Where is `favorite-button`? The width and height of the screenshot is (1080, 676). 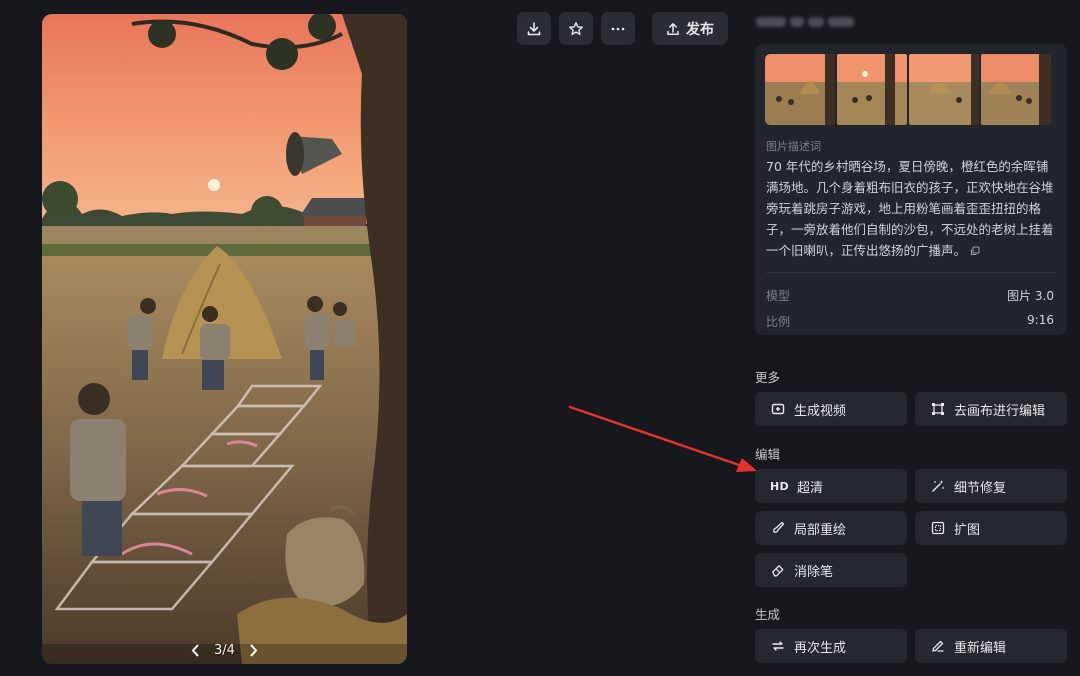
favorite-button is located at coordinates (576, 28).